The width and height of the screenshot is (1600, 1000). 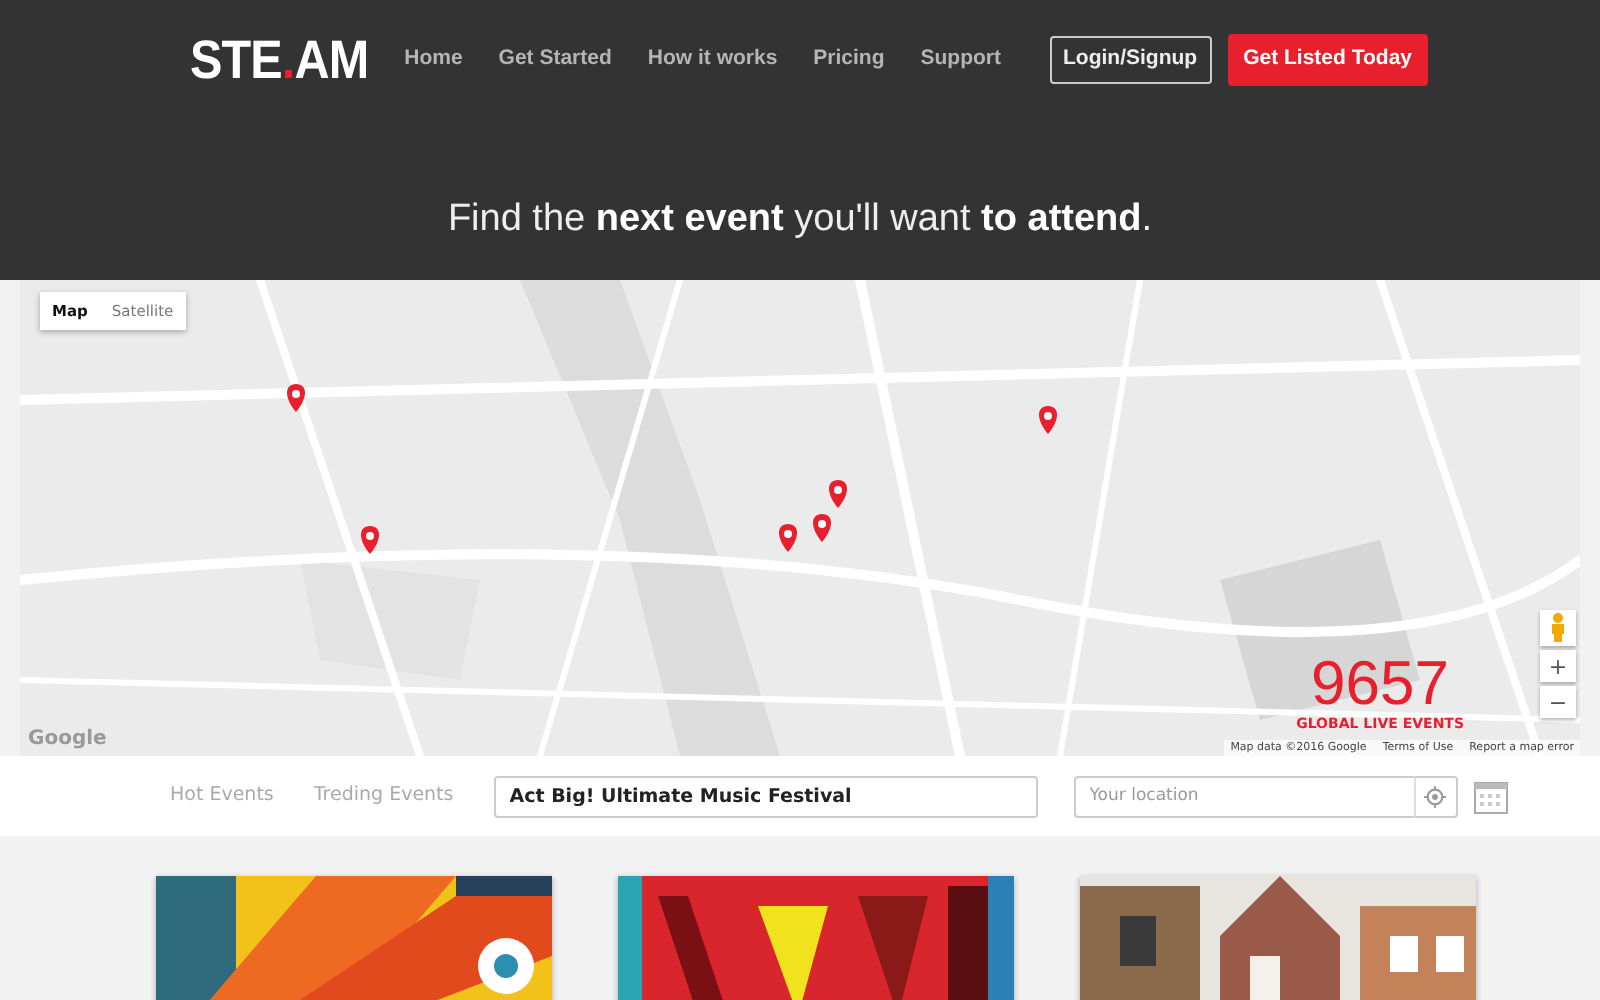 I want to click on search-field: Act Big! Ultimate Music Festival, so click(x=765, y=796).